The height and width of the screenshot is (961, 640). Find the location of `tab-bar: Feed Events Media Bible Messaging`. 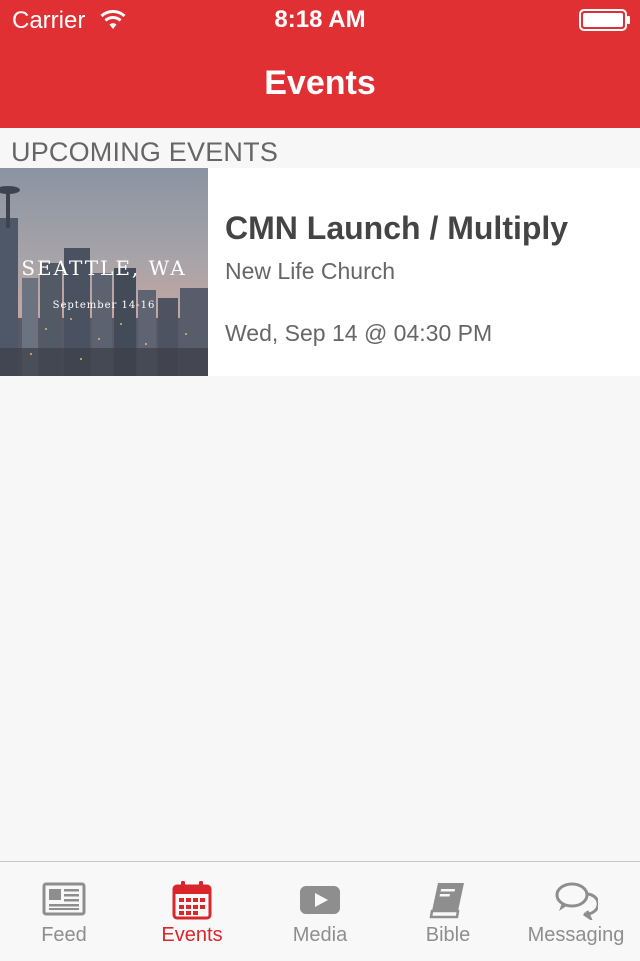

tab-bar: Feed Events Media Bible Messaging is located at coordinates (320, 910).